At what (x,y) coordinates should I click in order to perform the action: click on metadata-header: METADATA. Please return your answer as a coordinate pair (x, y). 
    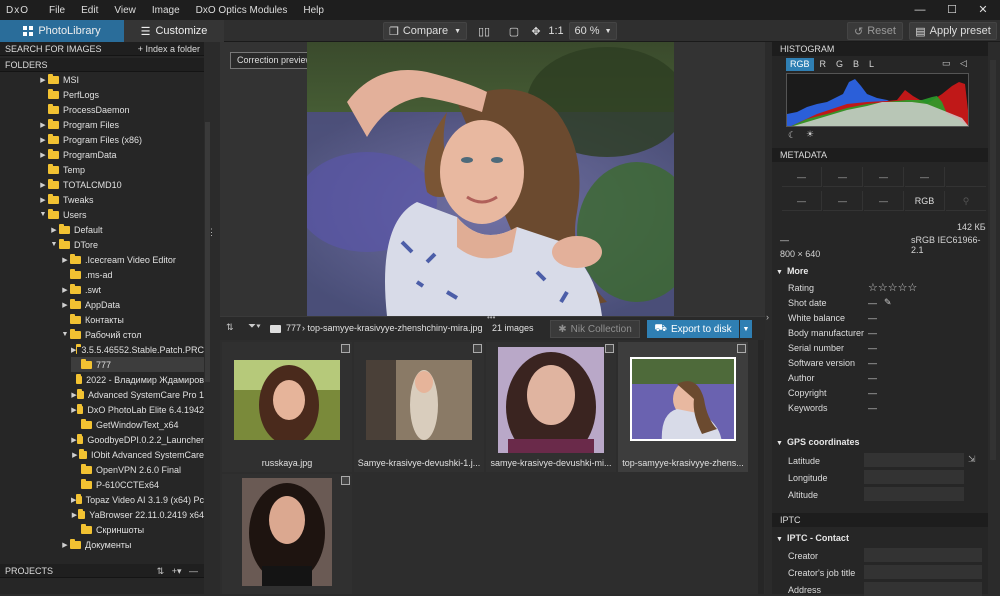
    Looking at the image, I should click on (880, 155).